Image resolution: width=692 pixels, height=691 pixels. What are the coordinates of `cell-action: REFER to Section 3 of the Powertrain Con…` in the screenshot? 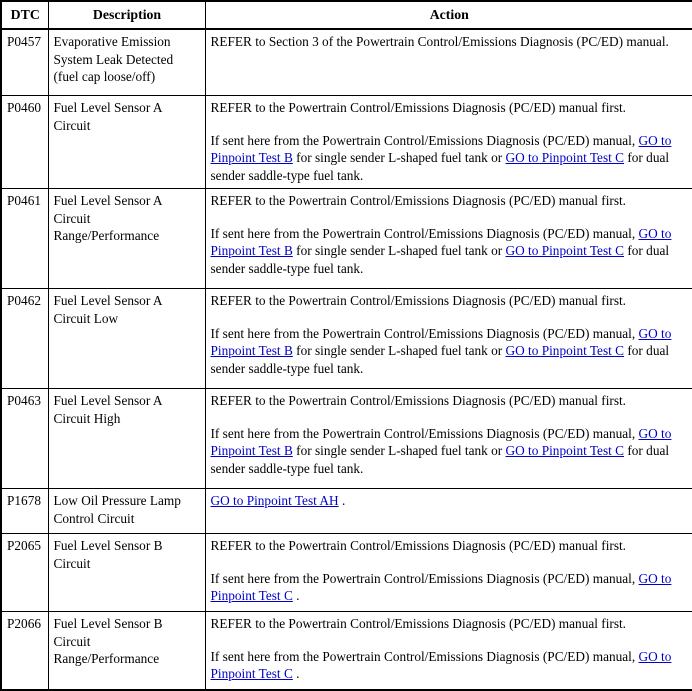 It's located at (448, 62).